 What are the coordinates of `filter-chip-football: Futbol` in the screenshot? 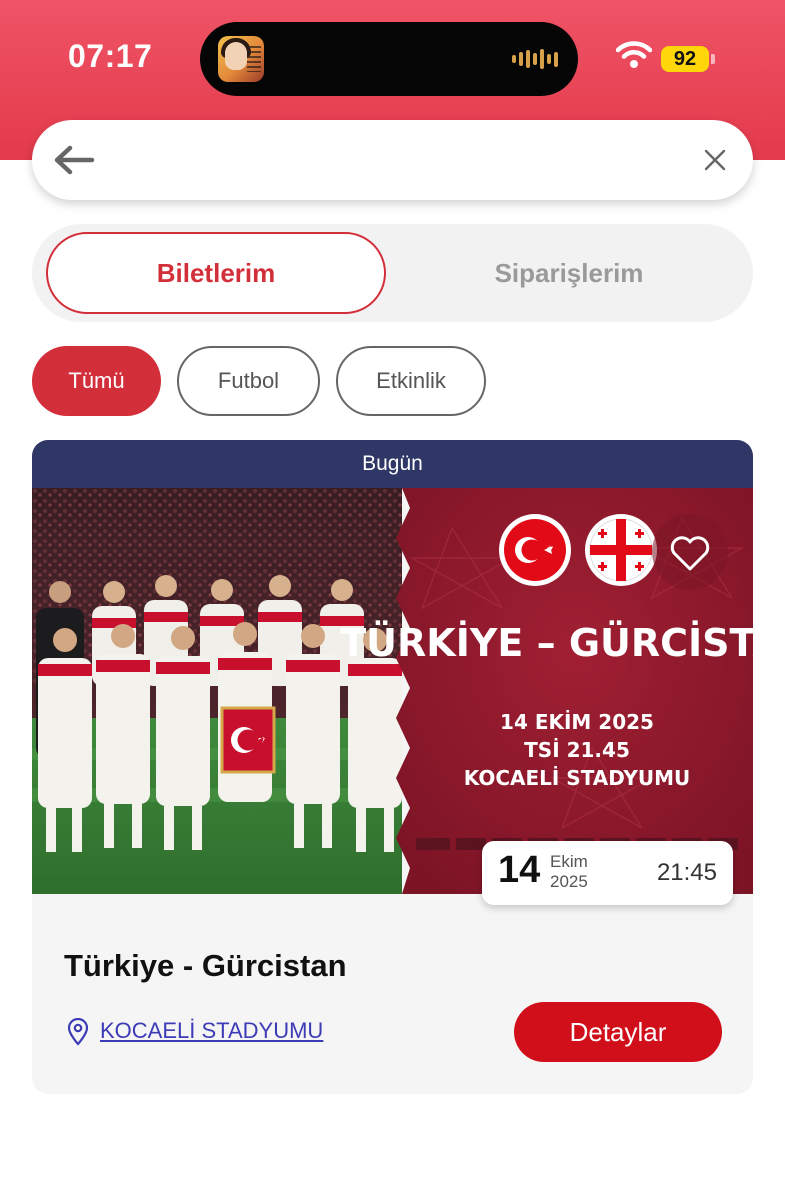 It's located at (248, 381).